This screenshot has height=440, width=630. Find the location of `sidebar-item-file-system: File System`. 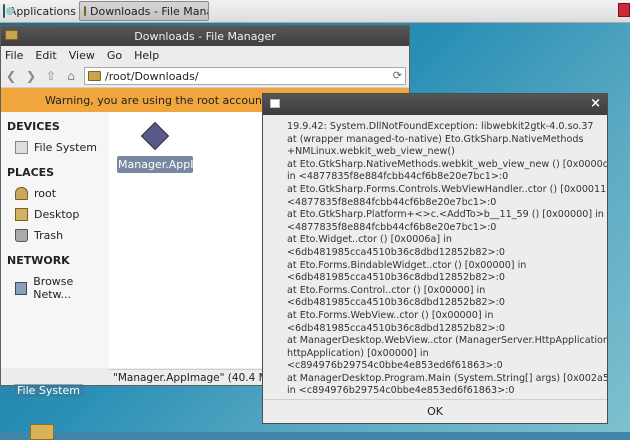

sidebar-item-file-system: File System is located at coordinates (55, 147).